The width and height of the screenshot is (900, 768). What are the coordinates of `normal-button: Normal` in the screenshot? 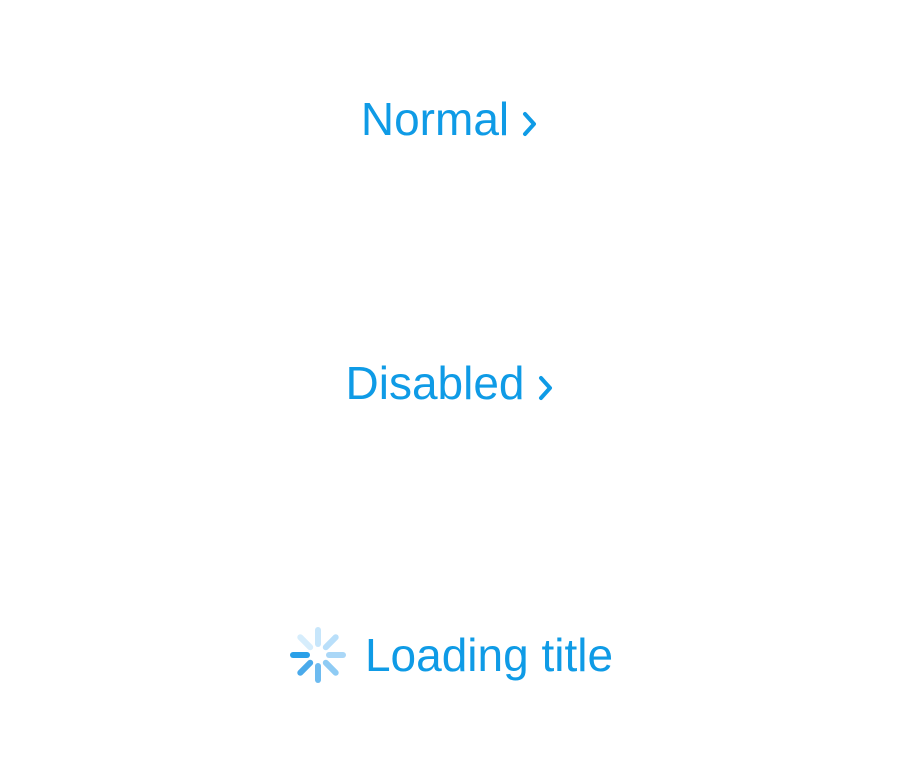 It's located at (450, 119).